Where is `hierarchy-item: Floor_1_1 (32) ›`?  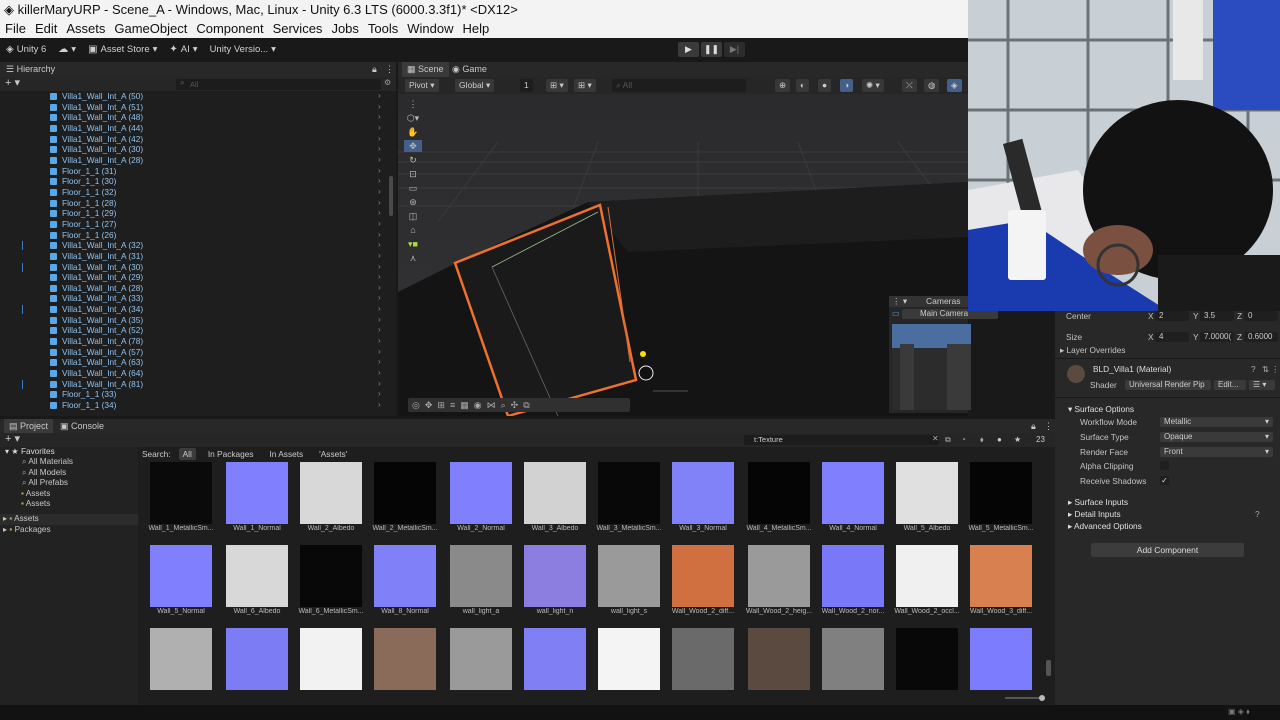 hierarchy-item: Floor_1_1 (32) › is located at coordinates (196, 192).